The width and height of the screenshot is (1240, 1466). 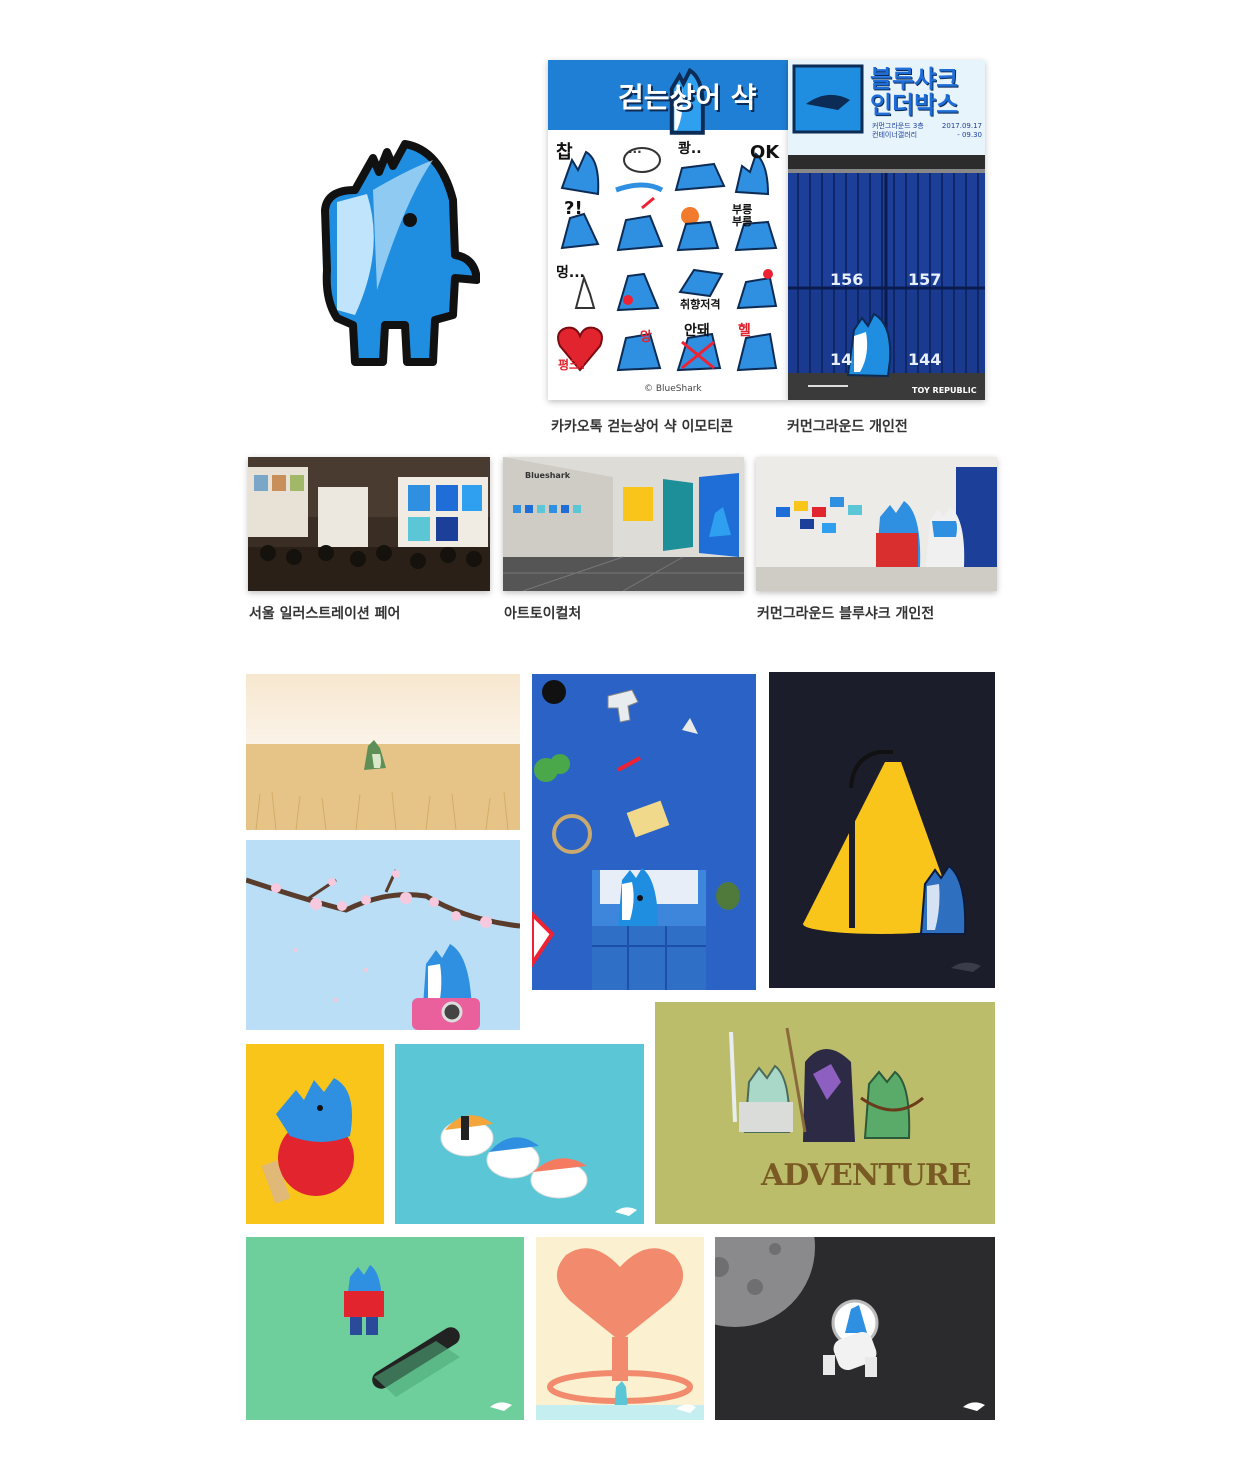 What do you see at coordinates (690, 149) in the screenshot?
I see `sticker-label: 쾅..` at bounding box center [690, 149].